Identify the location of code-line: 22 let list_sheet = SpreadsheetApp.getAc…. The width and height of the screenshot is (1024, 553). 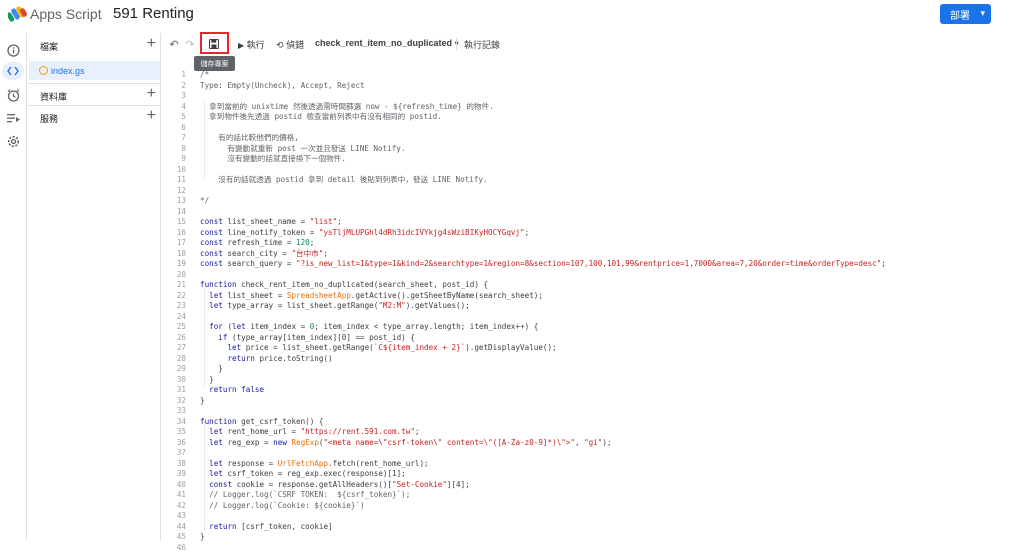
(593, 296).